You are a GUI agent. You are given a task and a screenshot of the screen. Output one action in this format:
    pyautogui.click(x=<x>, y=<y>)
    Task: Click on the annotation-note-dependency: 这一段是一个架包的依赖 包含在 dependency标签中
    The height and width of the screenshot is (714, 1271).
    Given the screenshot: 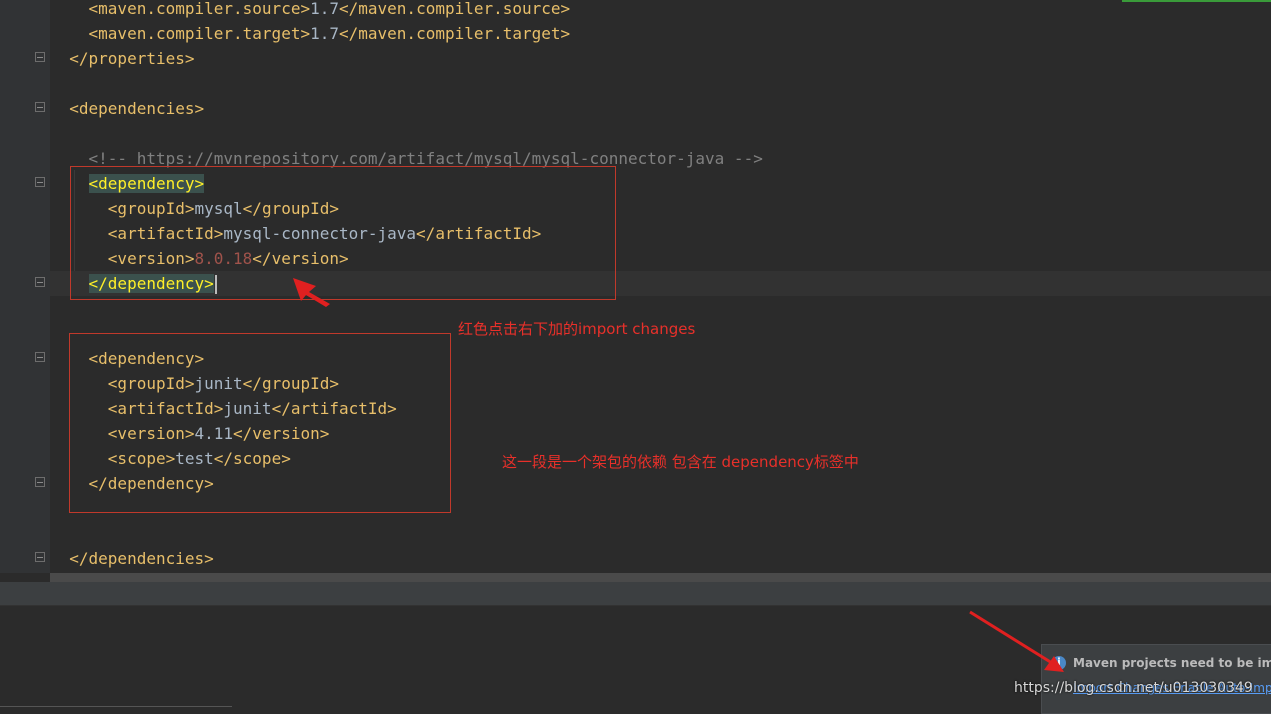 What is the action you would take?
    pyautogui.click(x=680, y=462)
    